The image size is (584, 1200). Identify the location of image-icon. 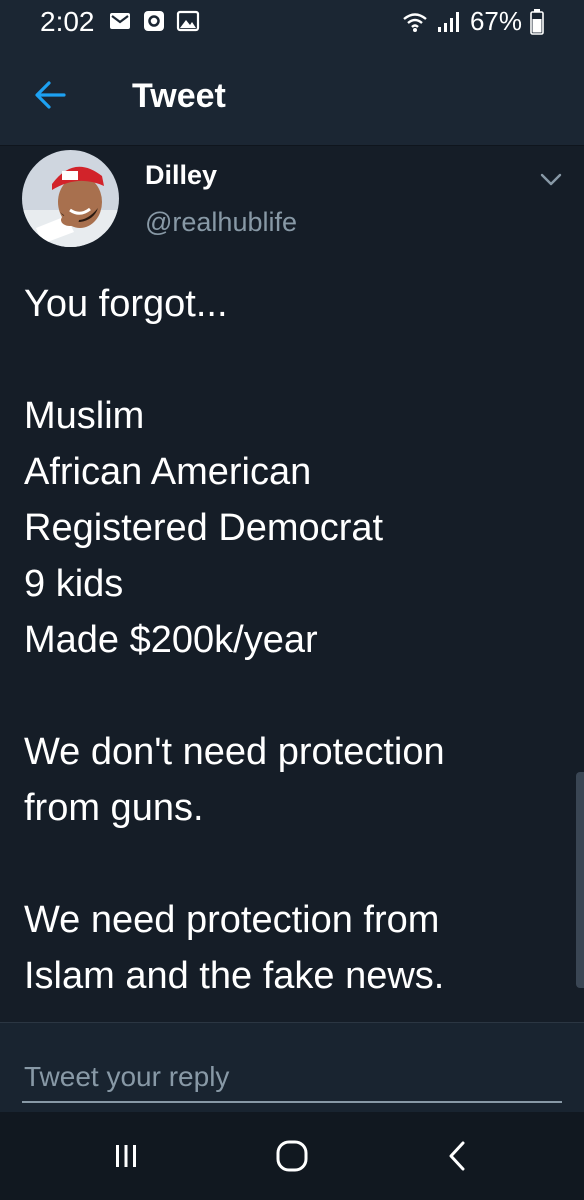
(188, 21).